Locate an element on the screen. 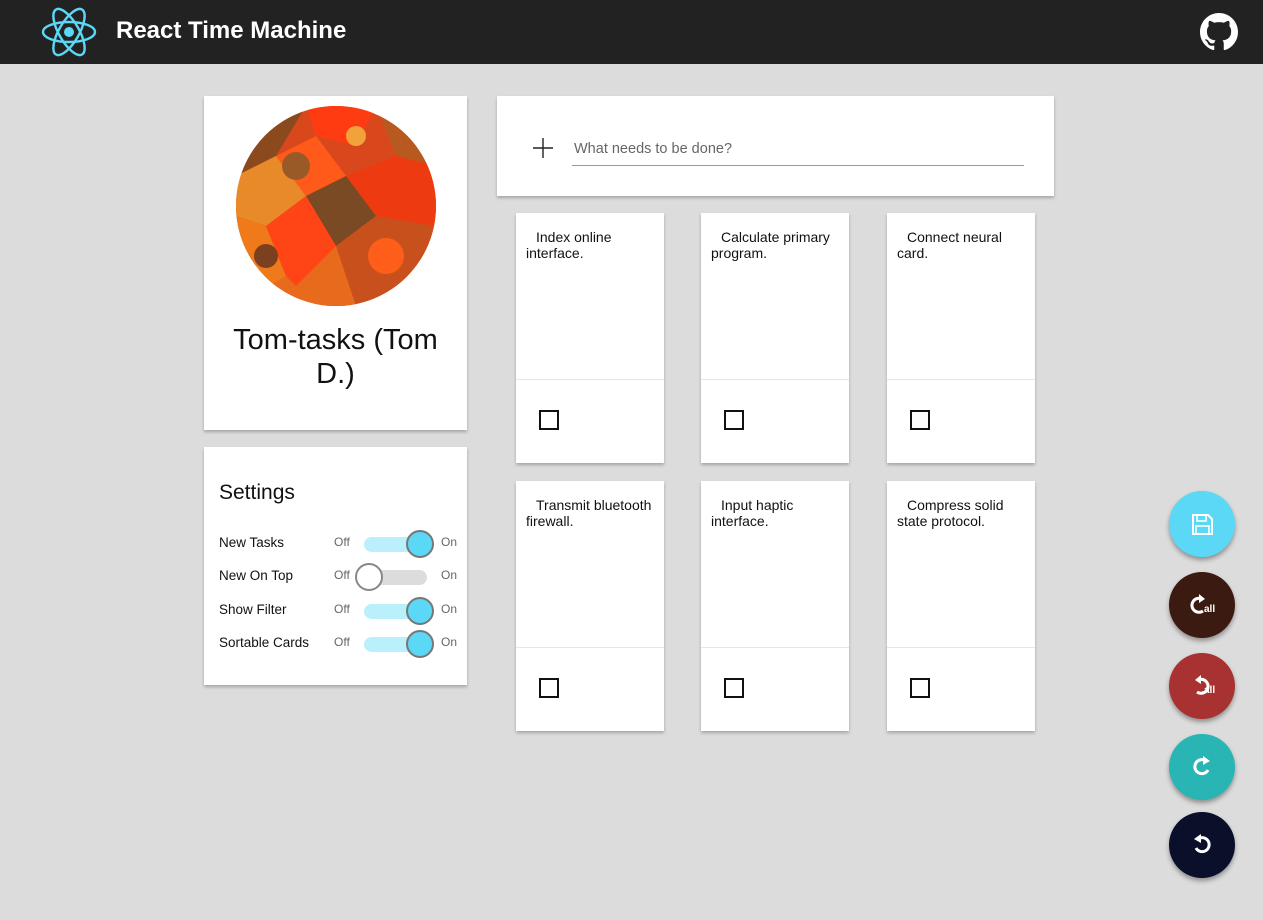 The height and width of the screenshot is (920, 1263). avatar is located at coordinates (336, 206).